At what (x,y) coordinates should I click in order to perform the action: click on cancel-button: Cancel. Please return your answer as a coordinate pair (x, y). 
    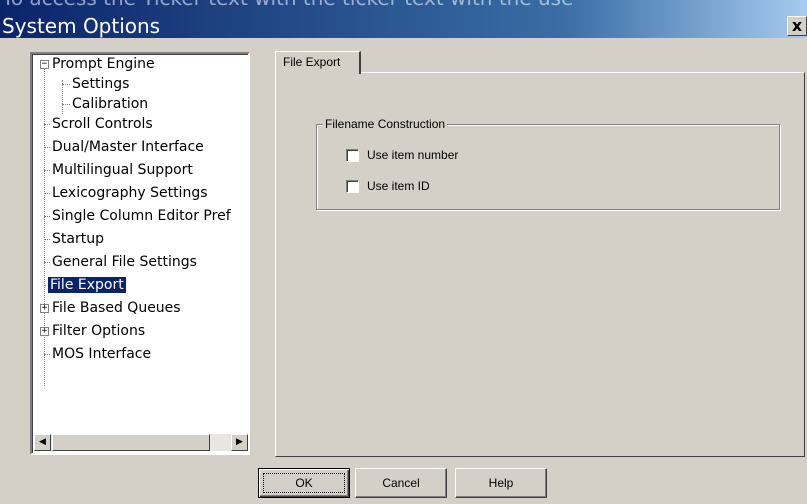
    Looking at the image, I should click on (401, 483).